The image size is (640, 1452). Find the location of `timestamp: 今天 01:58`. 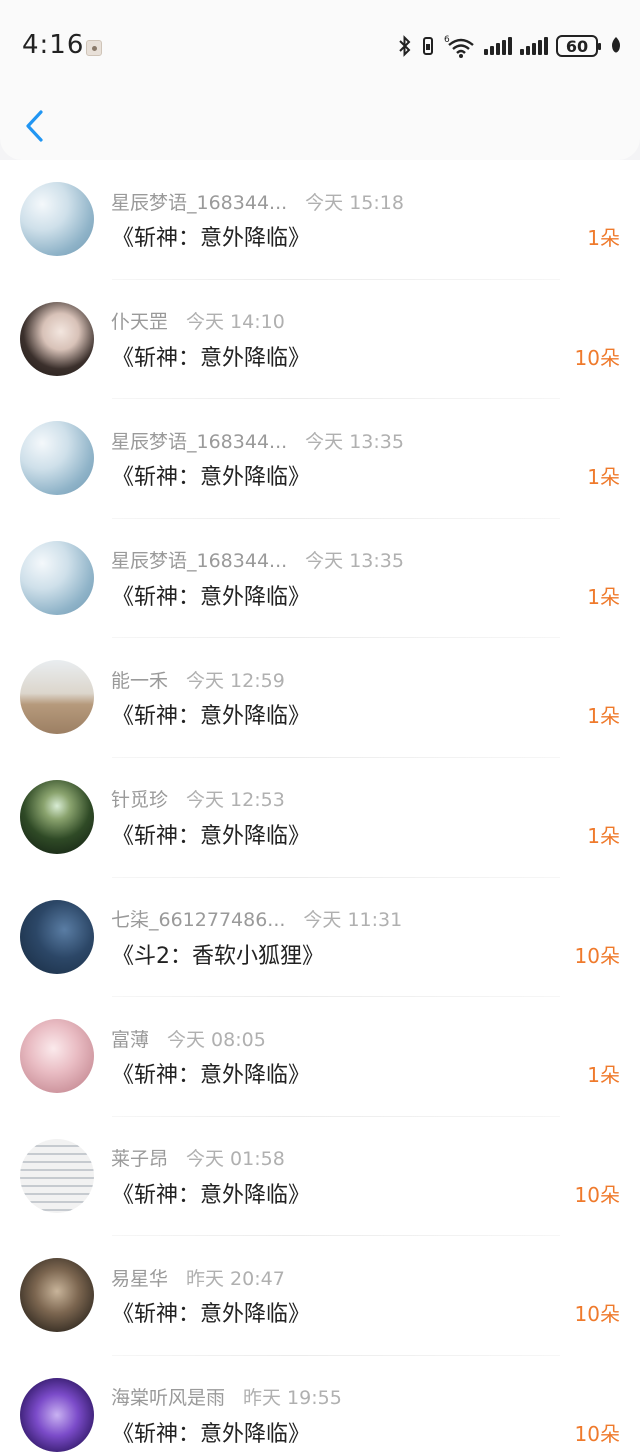

timestamp: 今天 01:58 is located at coordinates (235, 1159).